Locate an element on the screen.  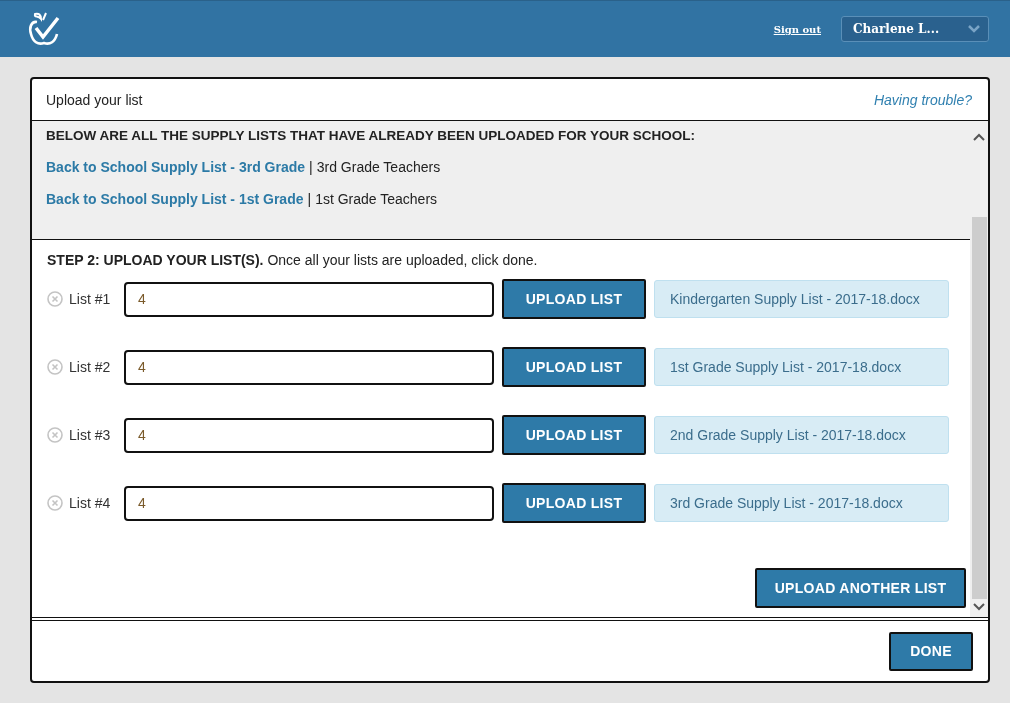
upload-another-list-button: UPLOAD ANOTHER LIST is located at coordinates (860, 588).